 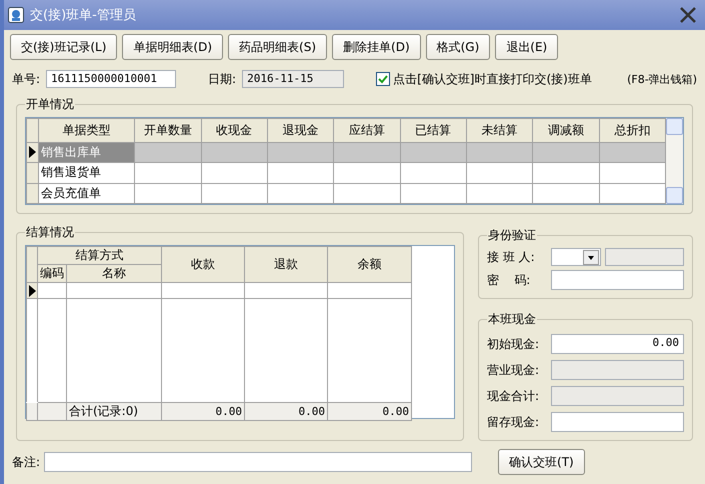 What do you see at coordinates (433, 130) in the screenshot?
I see `column-header: 已结算` at bounding box center [433, 130].